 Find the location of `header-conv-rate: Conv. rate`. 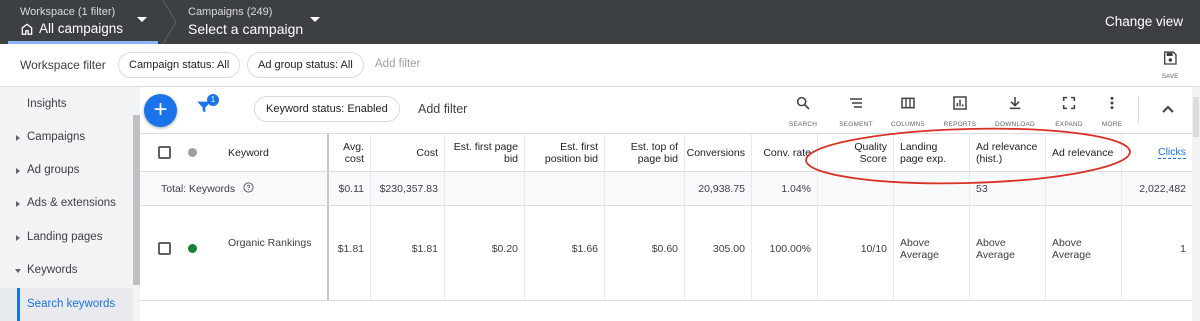

header-conv-rate: Conv. rate is located at coordinates (784, 152).